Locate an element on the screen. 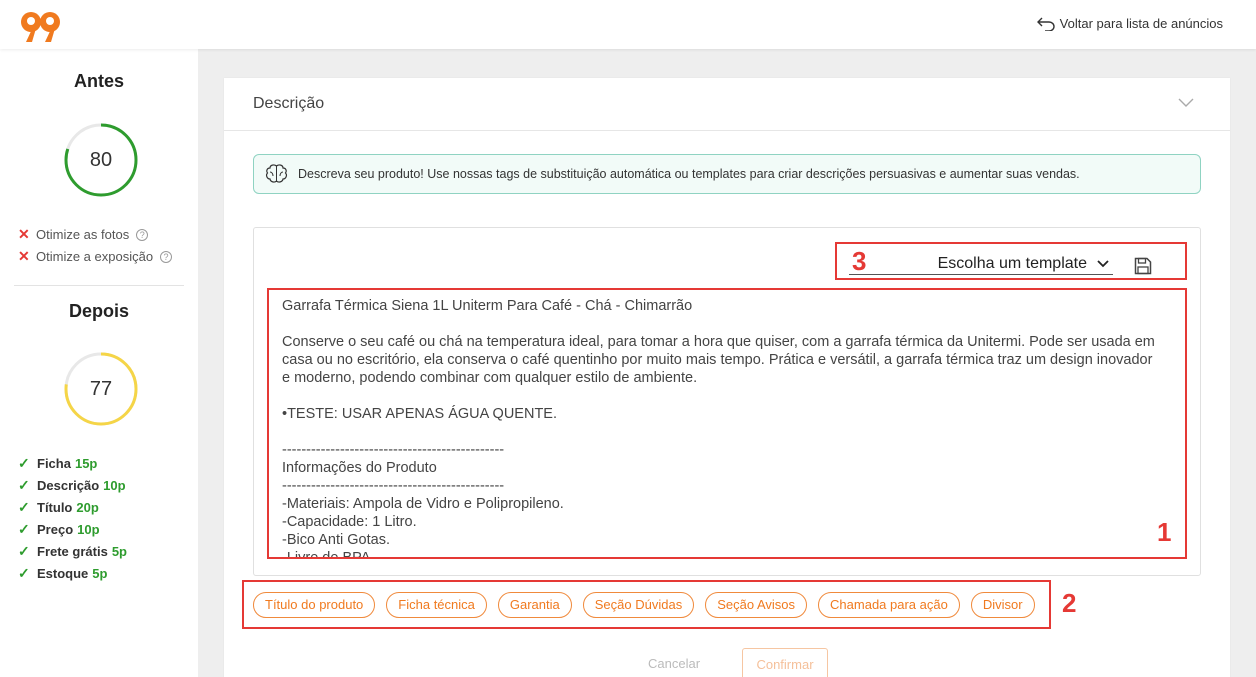 The image size is (1256, 677). tip-optimize-photos: ✕ Otimize as fotos ? is located at coordinates (83, 234).